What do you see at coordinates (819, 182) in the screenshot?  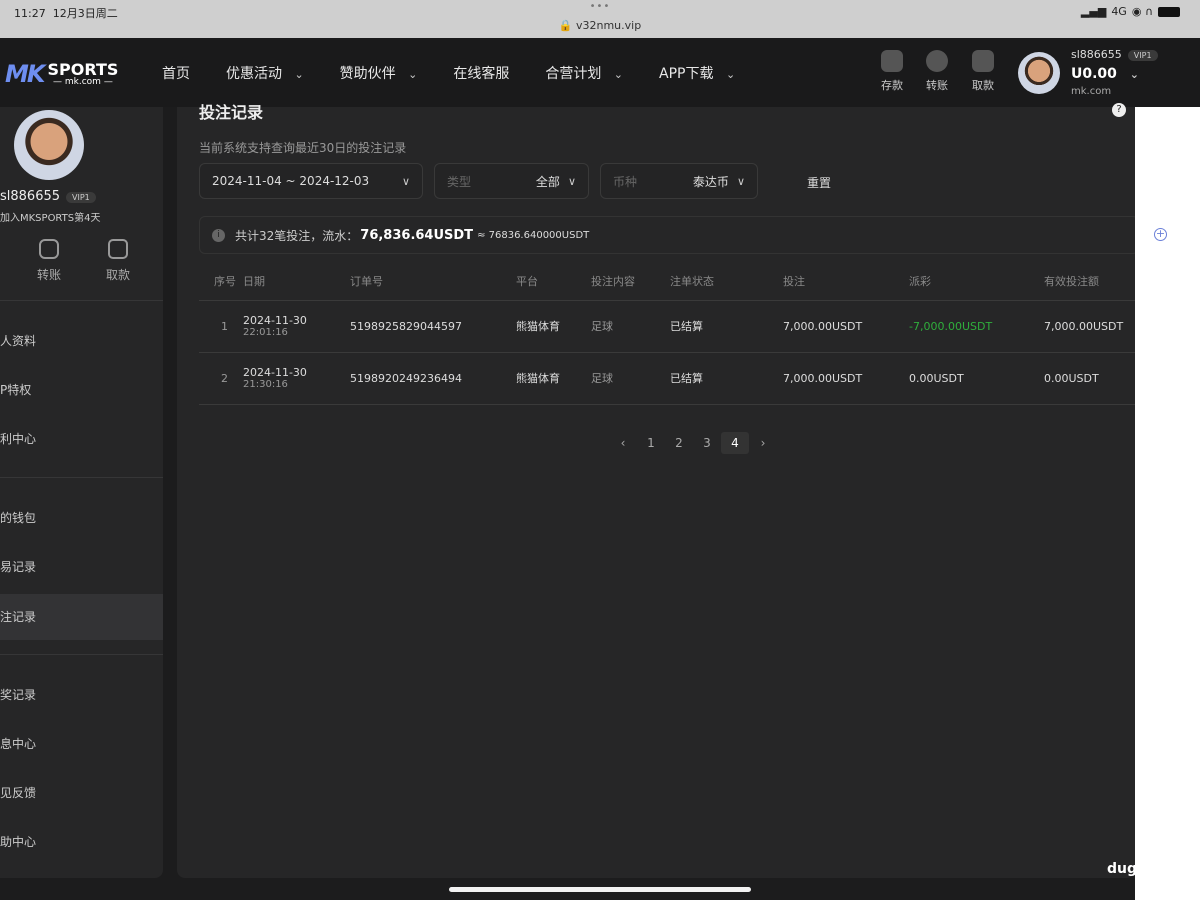 I see `reset-button: 重置` at bounding box center [819, 182].